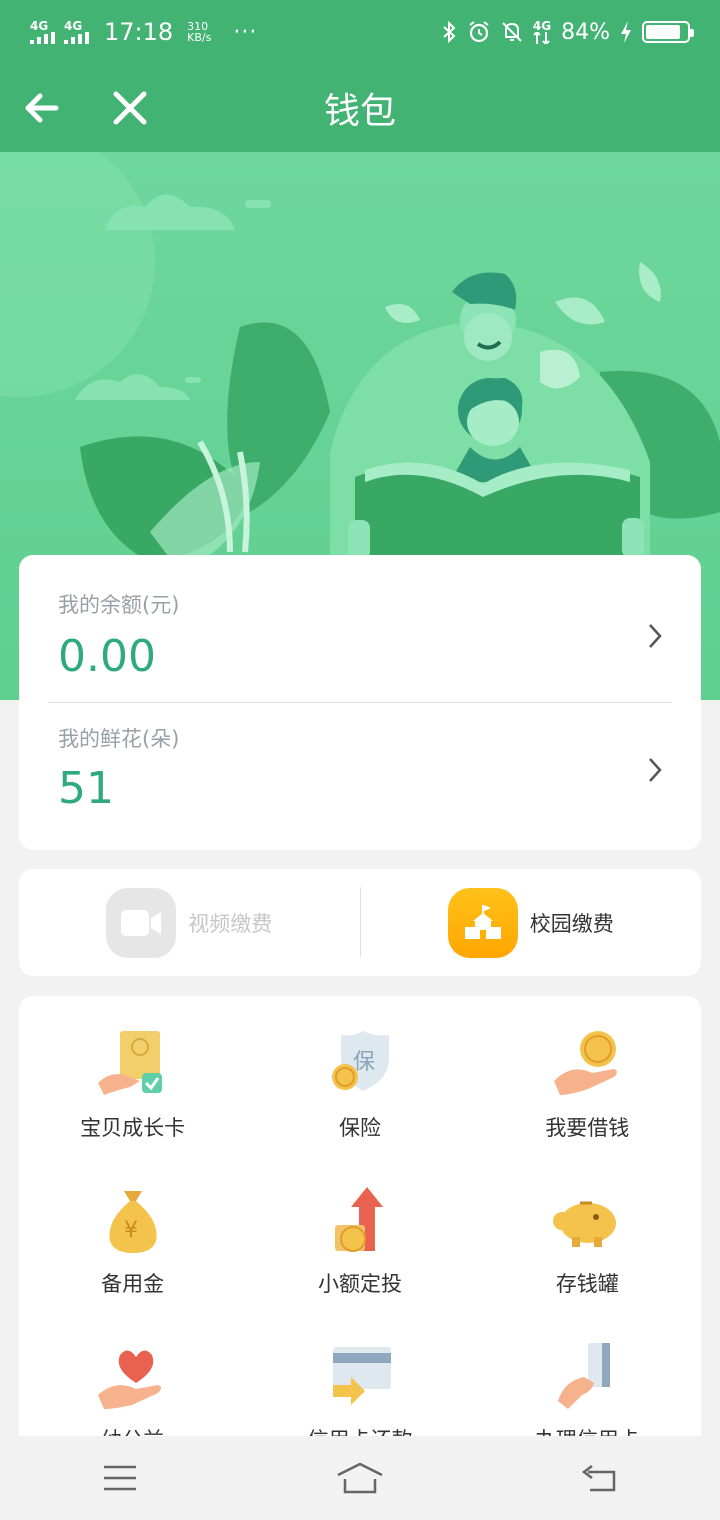  I want to click on service-label: 宝贝成长卡, so click(133, 1128).